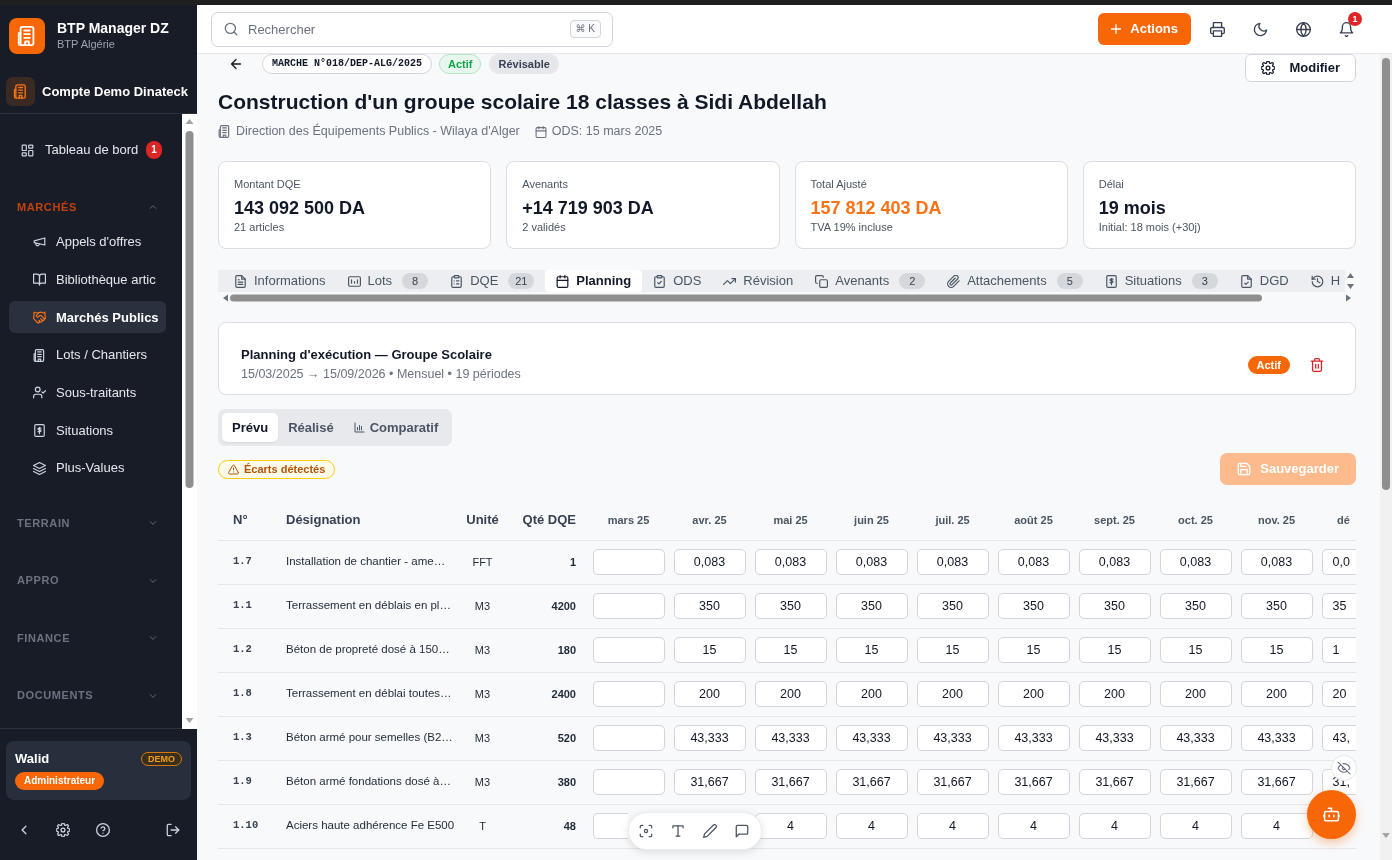 The height and width of the screenshot is (860, 1392). What do you see at coordinates (1350, 281) in the screenshot?
I see `scroll-arrows-icon` at bounding box center [1350, 281].